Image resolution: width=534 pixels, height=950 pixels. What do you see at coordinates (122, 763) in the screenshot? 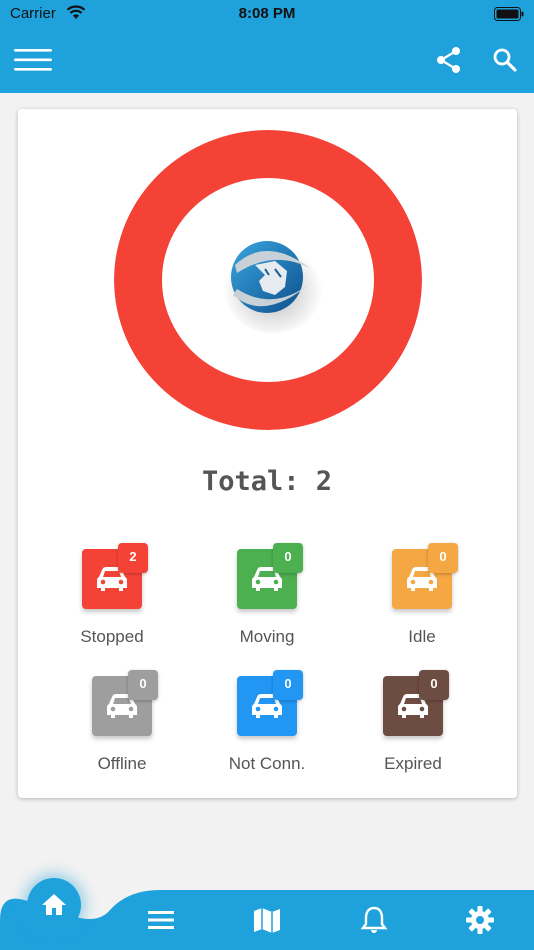
I see `status-label: Offline` at bounding box center [122, 763].